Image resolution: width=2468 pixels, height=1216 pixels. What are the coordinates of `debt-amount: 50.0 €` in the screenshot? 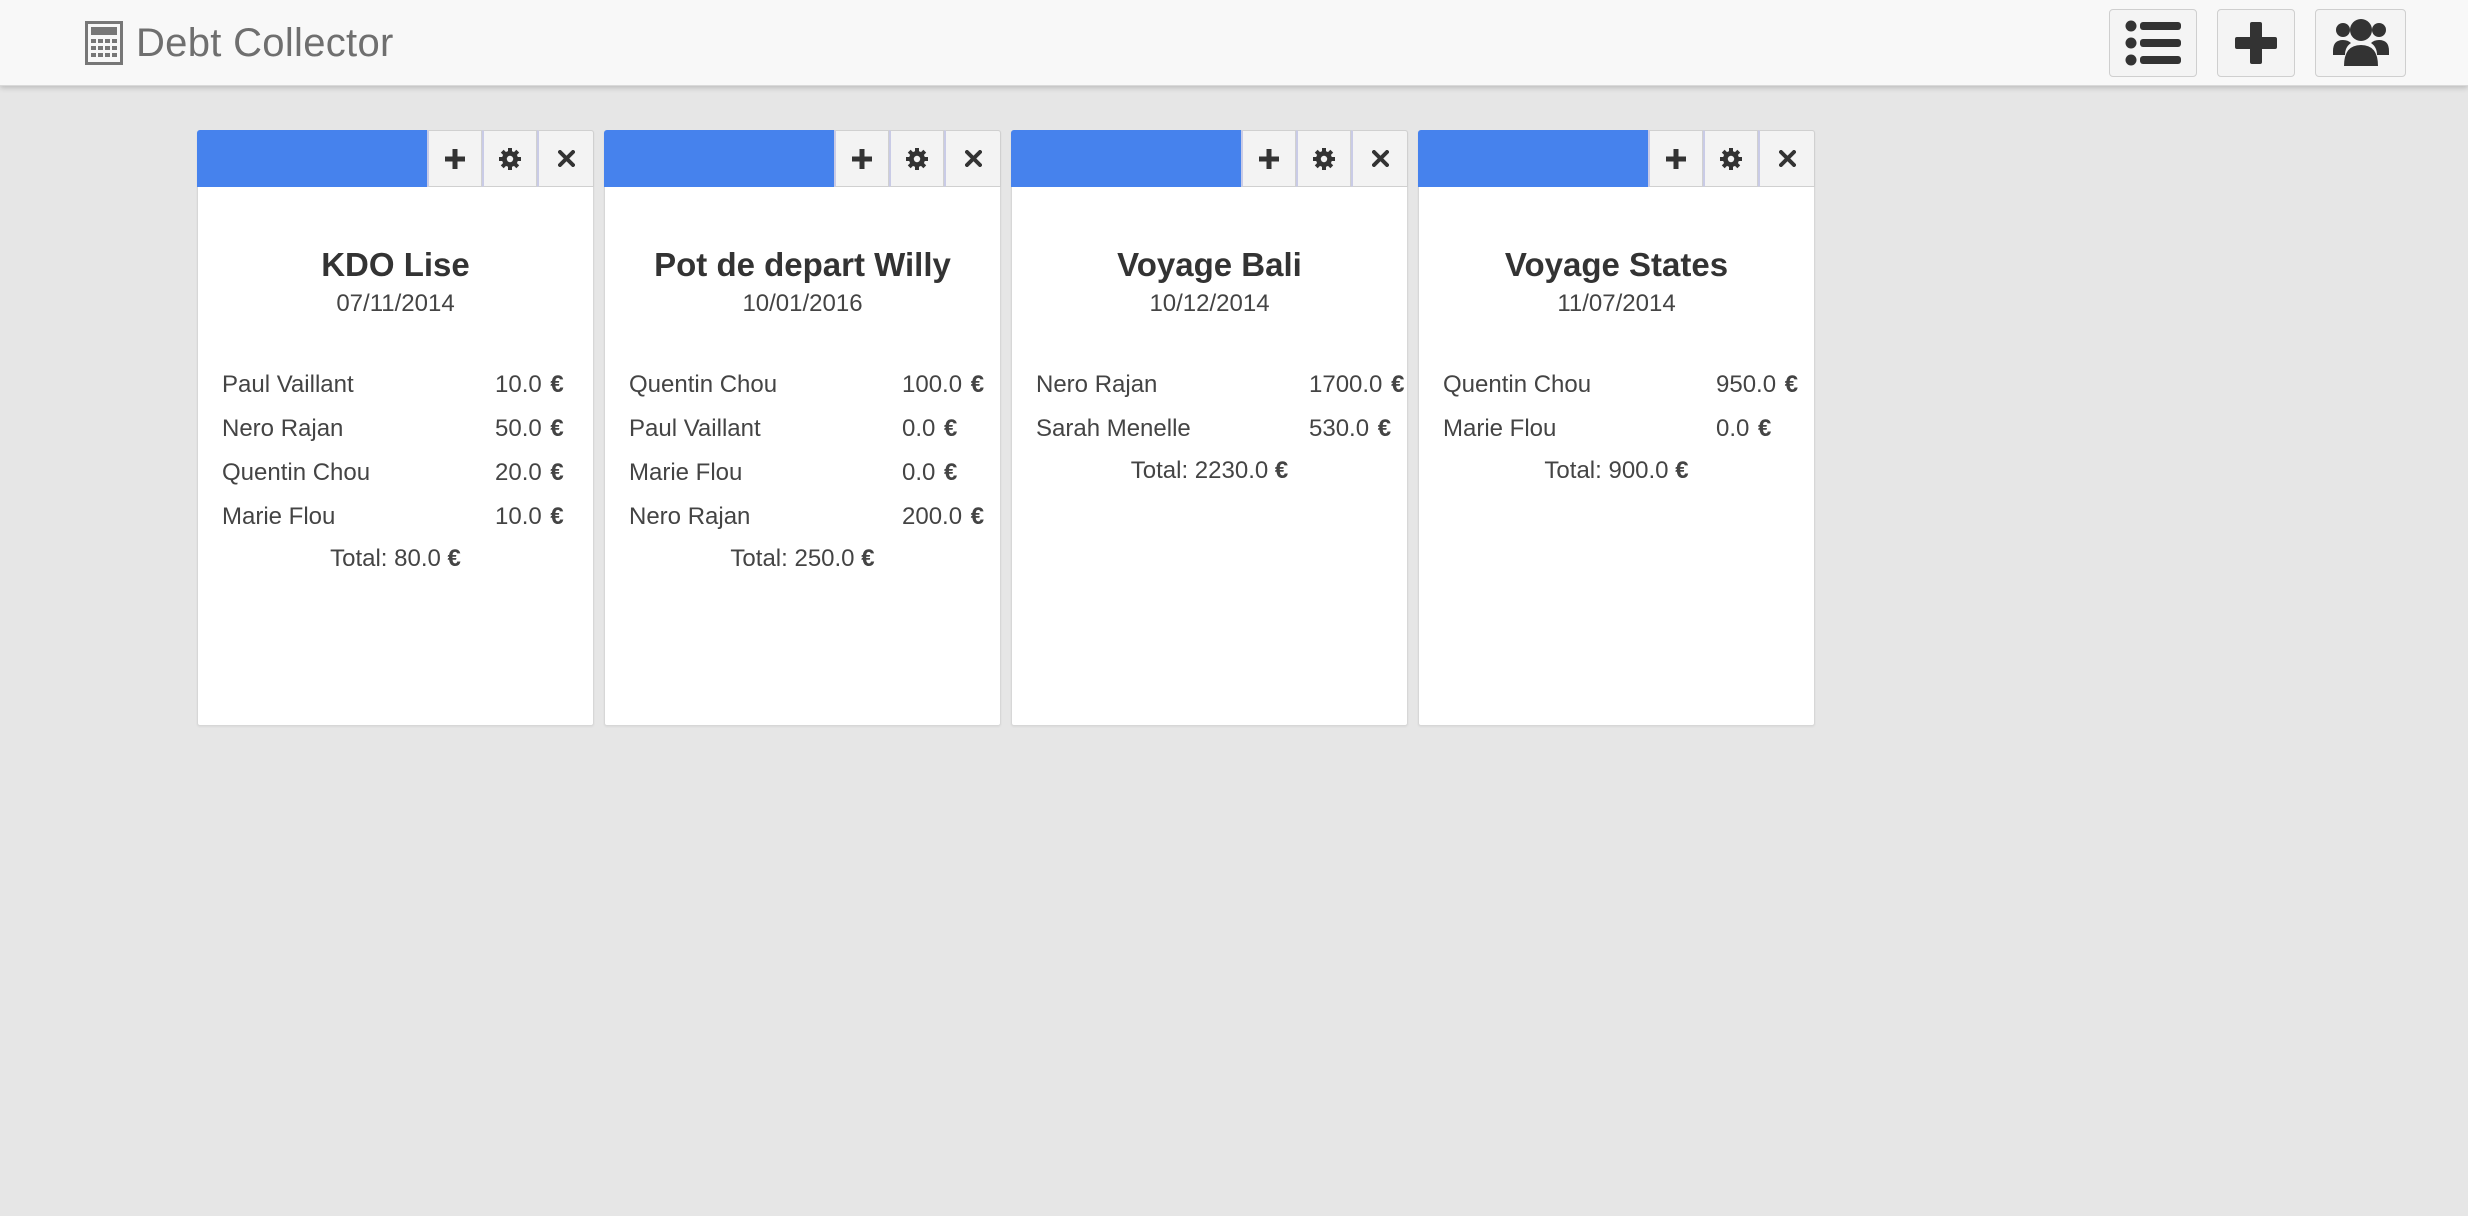 It's located at (529, 428).